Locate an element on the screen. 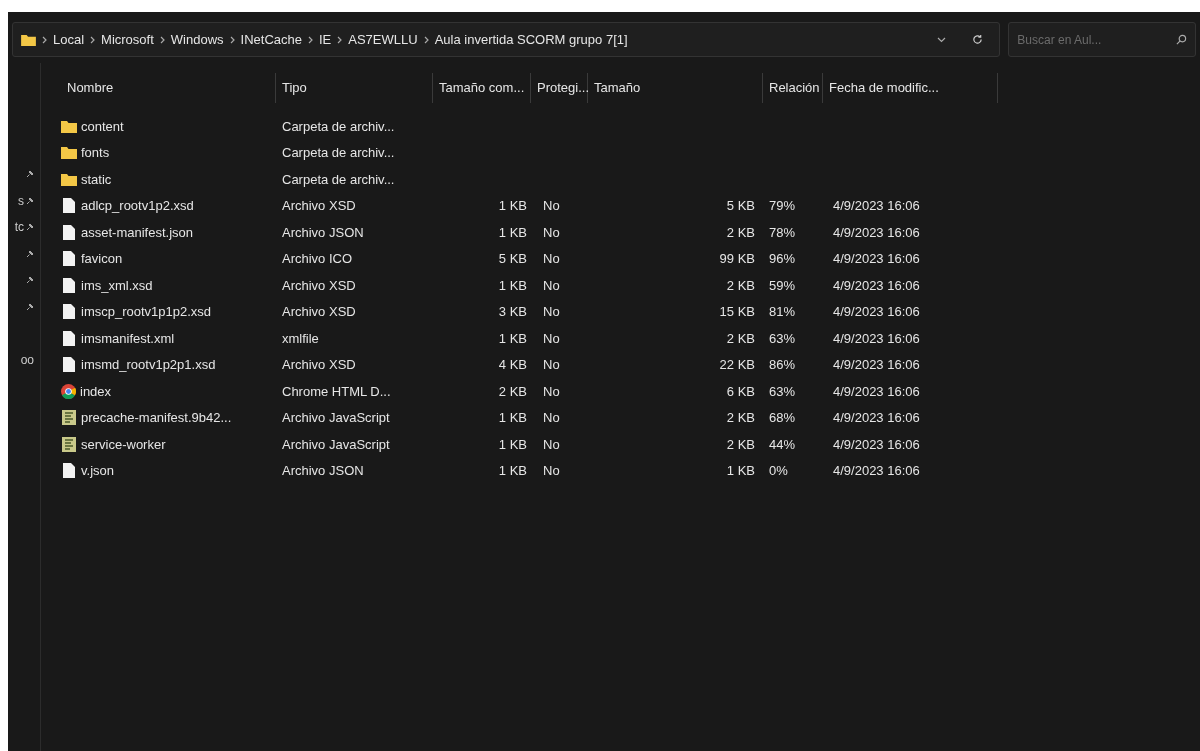 The height and width of the screenshot is (751, 1200). breadcrumb: Windows is located at coordinates (197, 39).